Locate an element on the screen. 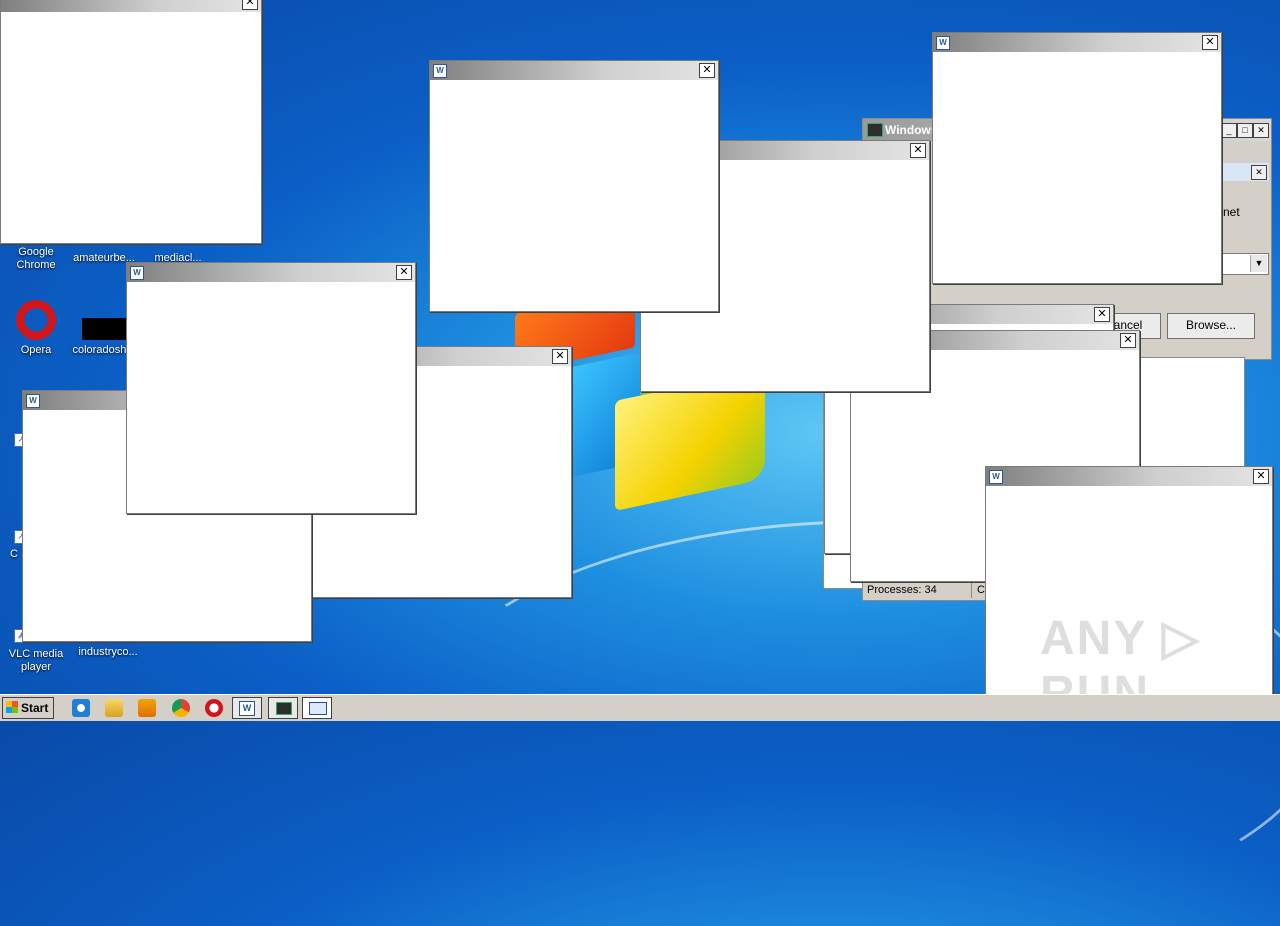  popup-titlebar: ✕ is located at coordinates (131, 6).